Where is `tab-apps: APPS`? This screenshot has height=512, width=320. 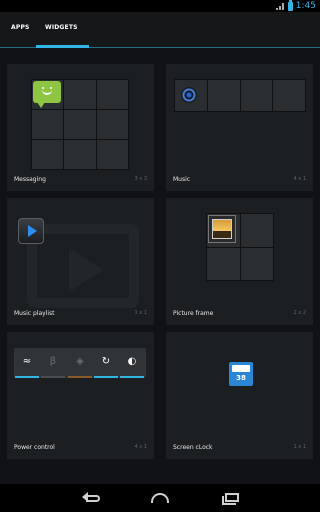
tab-apps: APPS is located at coordinates (20, 27).